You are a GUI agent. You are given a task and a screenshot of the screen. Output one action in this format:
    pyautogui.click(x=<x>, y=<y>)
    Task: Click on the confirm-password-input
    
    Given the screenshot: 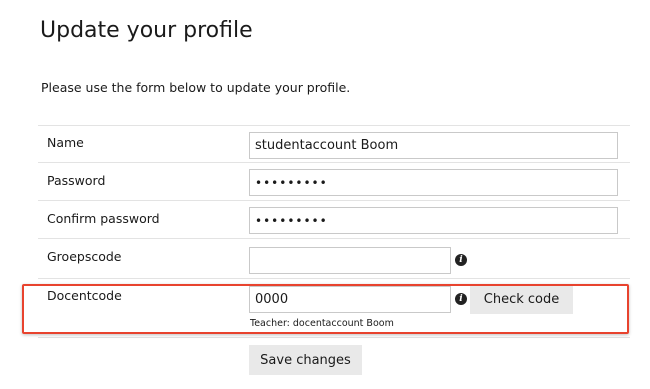 What is the action you would take?
    pyautogui.click(x=433, y=220)
    